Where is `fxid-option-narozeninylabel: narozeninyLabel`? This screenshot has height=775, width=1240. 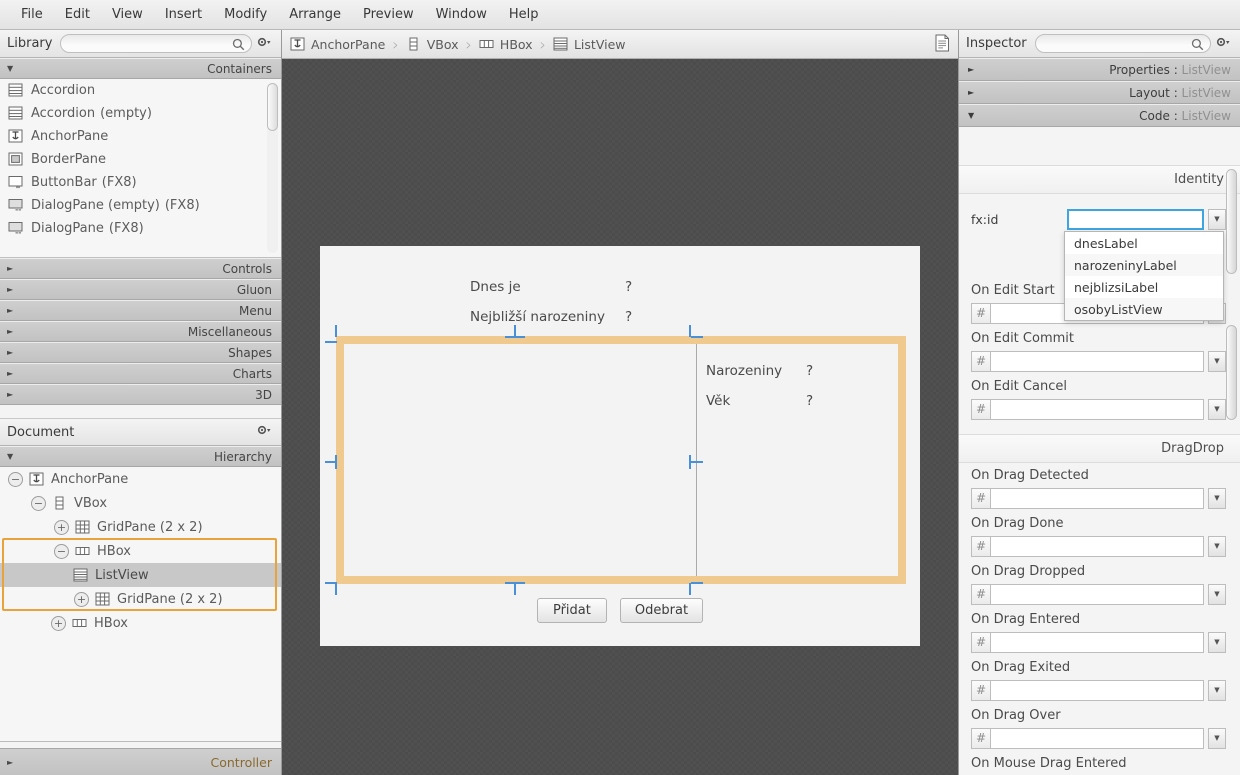
fxid-option-narozeninylabel: narozeninyLabel is located at coordinates (1144, 265).